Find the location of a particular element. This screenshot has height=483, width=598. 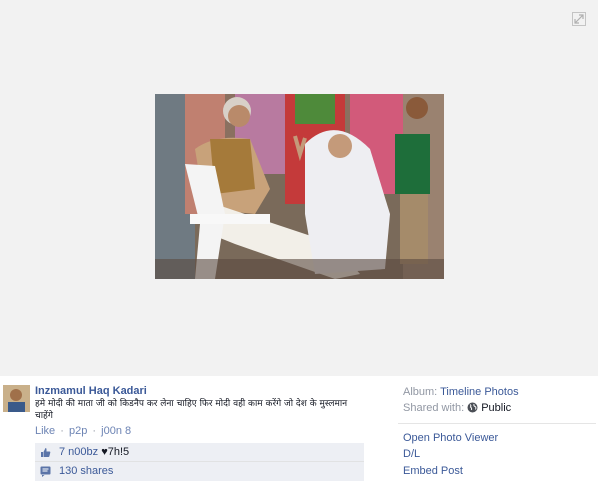

share-icon is located at coordinates (45, 471).